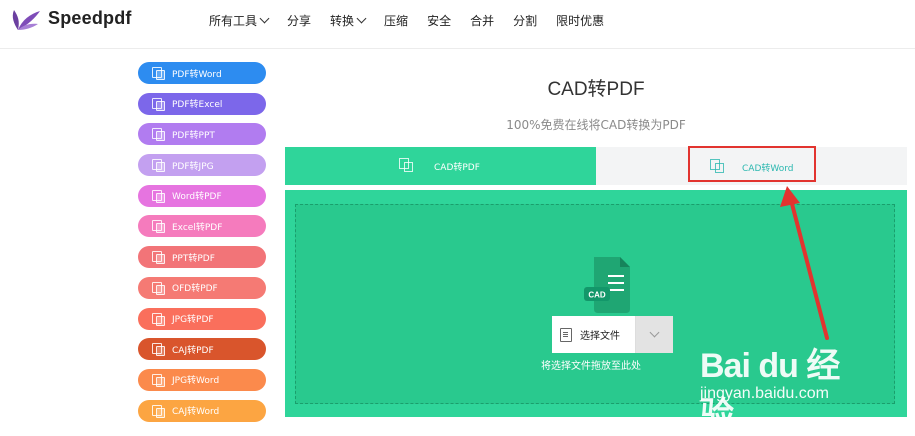  I want to click on nav-merge: 合并, so click(482, 20).